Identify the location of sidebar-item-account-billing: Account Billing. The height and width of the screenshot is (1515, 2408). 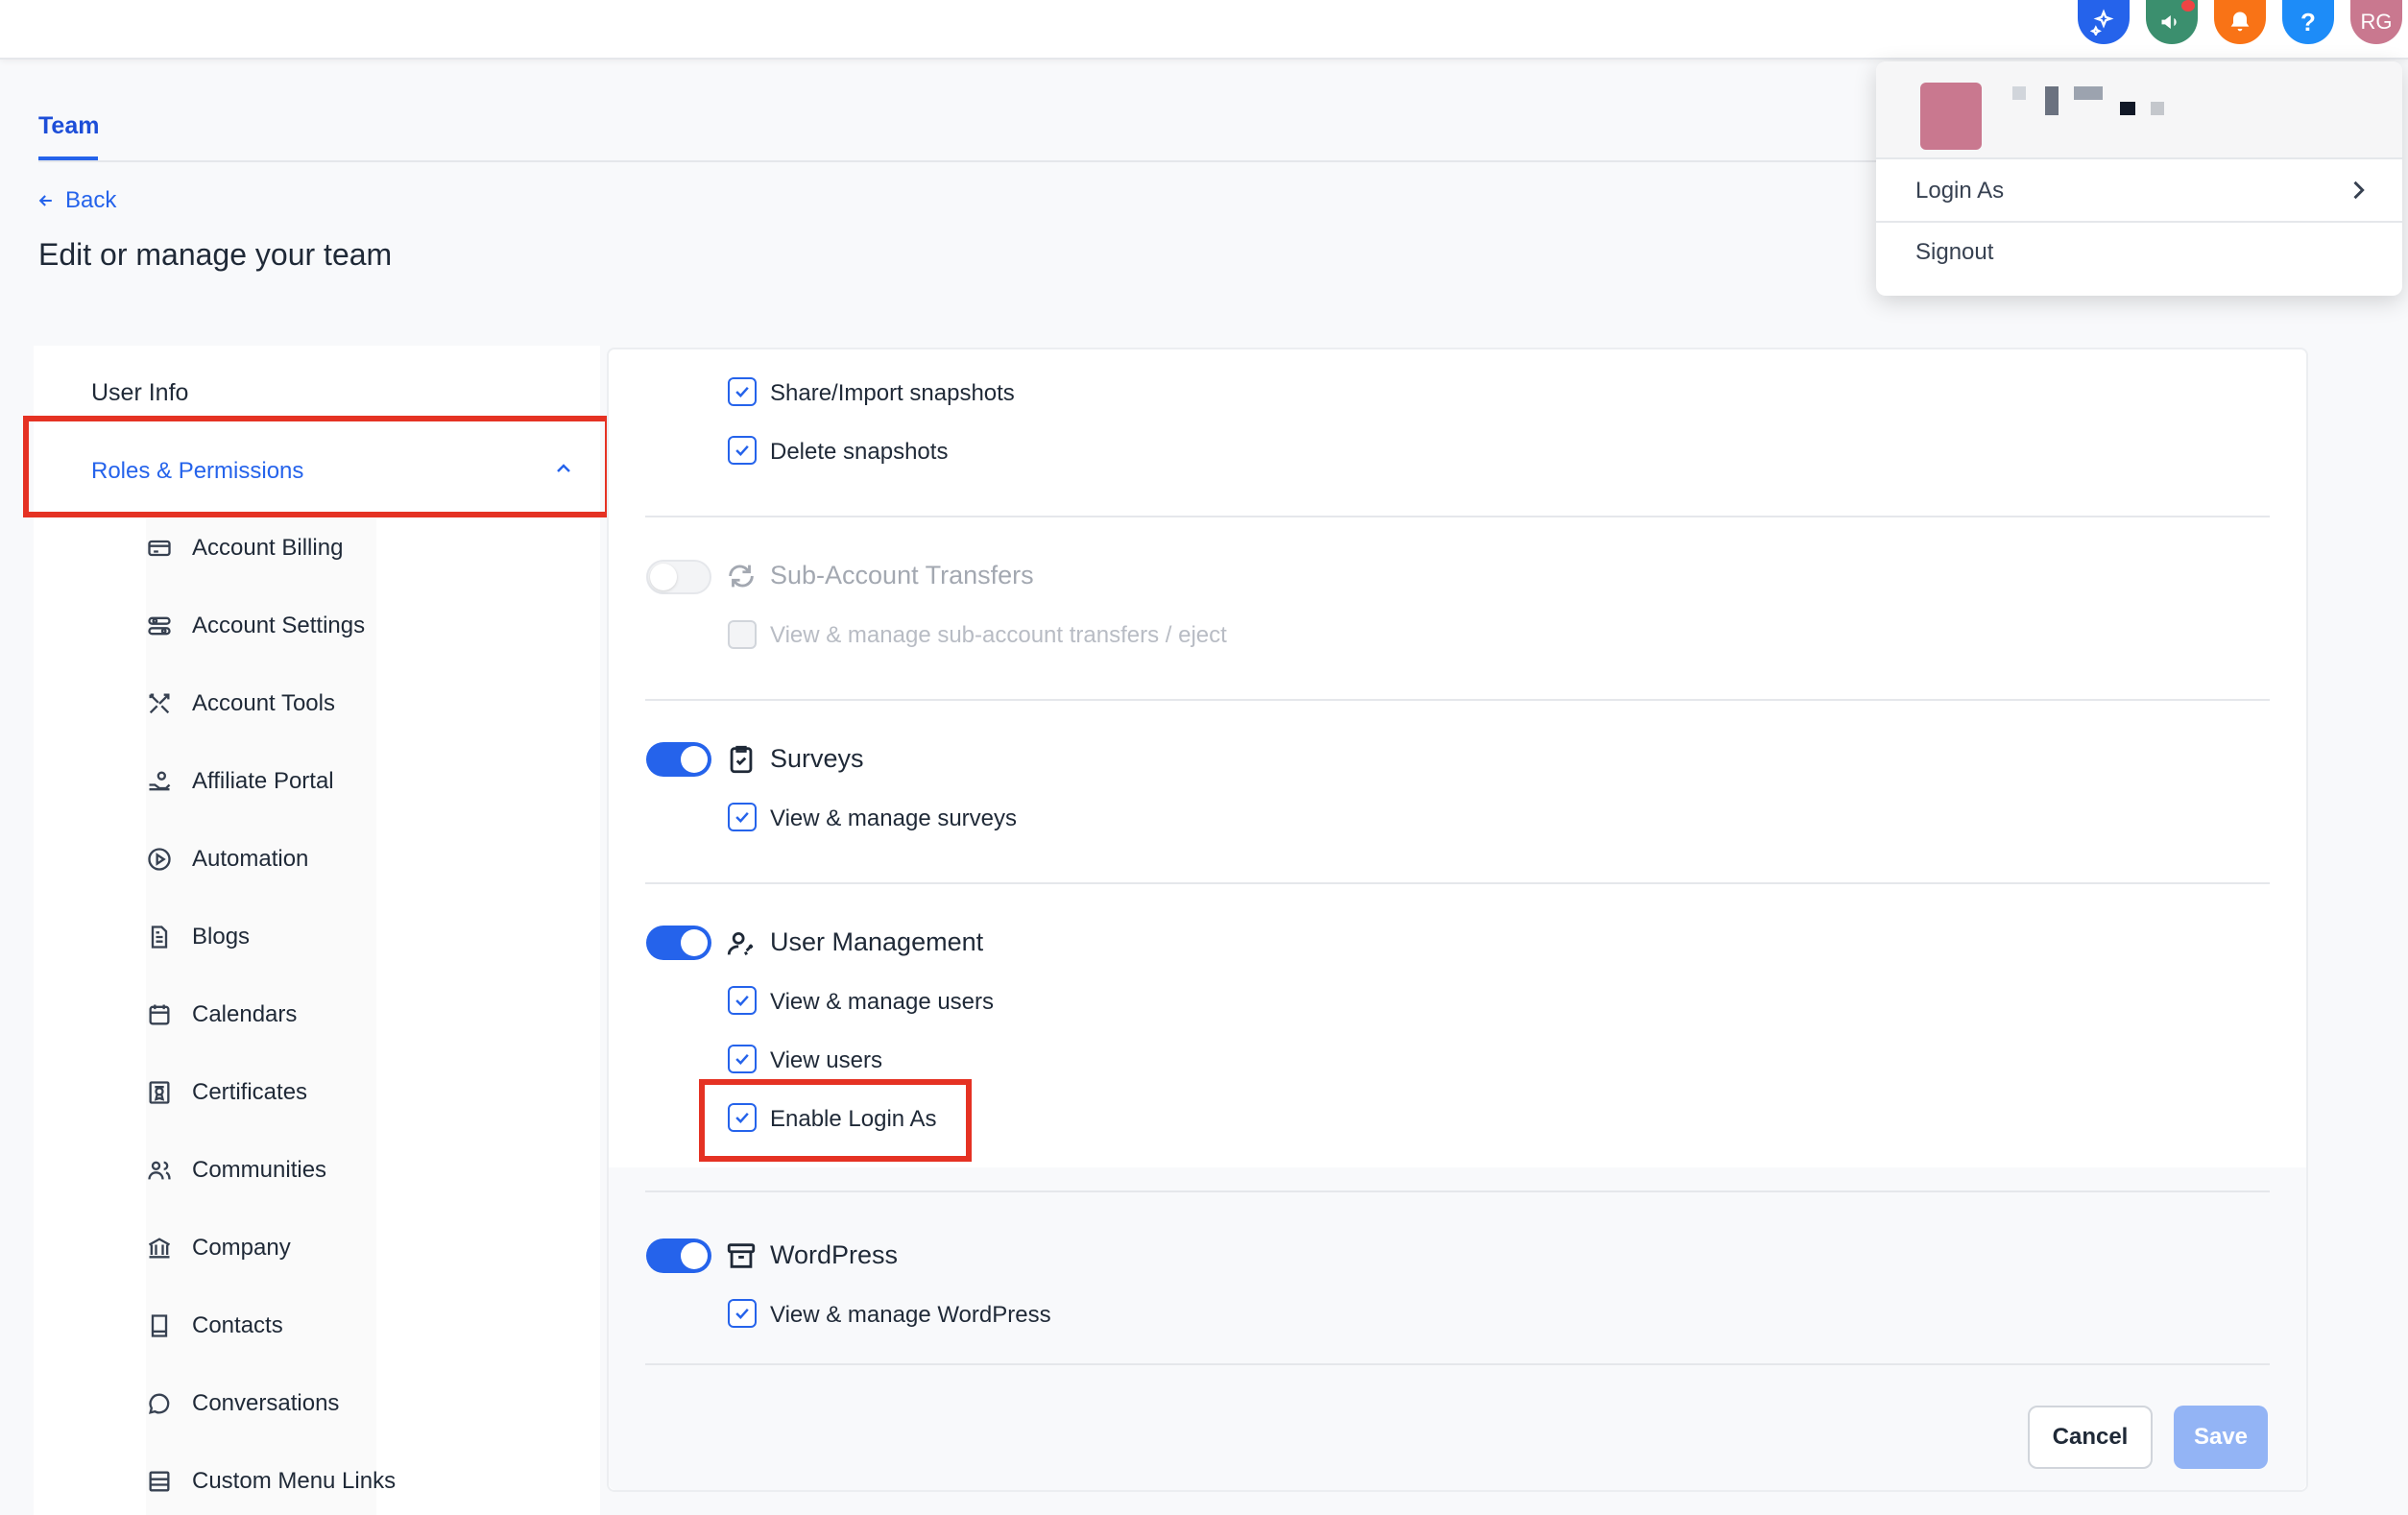
(245, 548).